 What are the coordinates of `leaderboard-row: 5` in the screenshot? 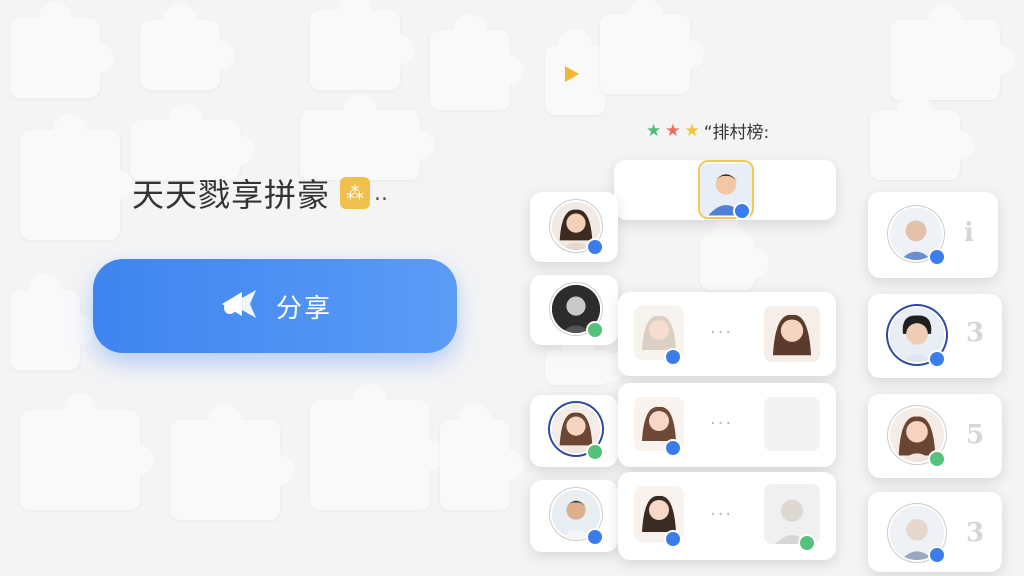 It's located at (935, 436).